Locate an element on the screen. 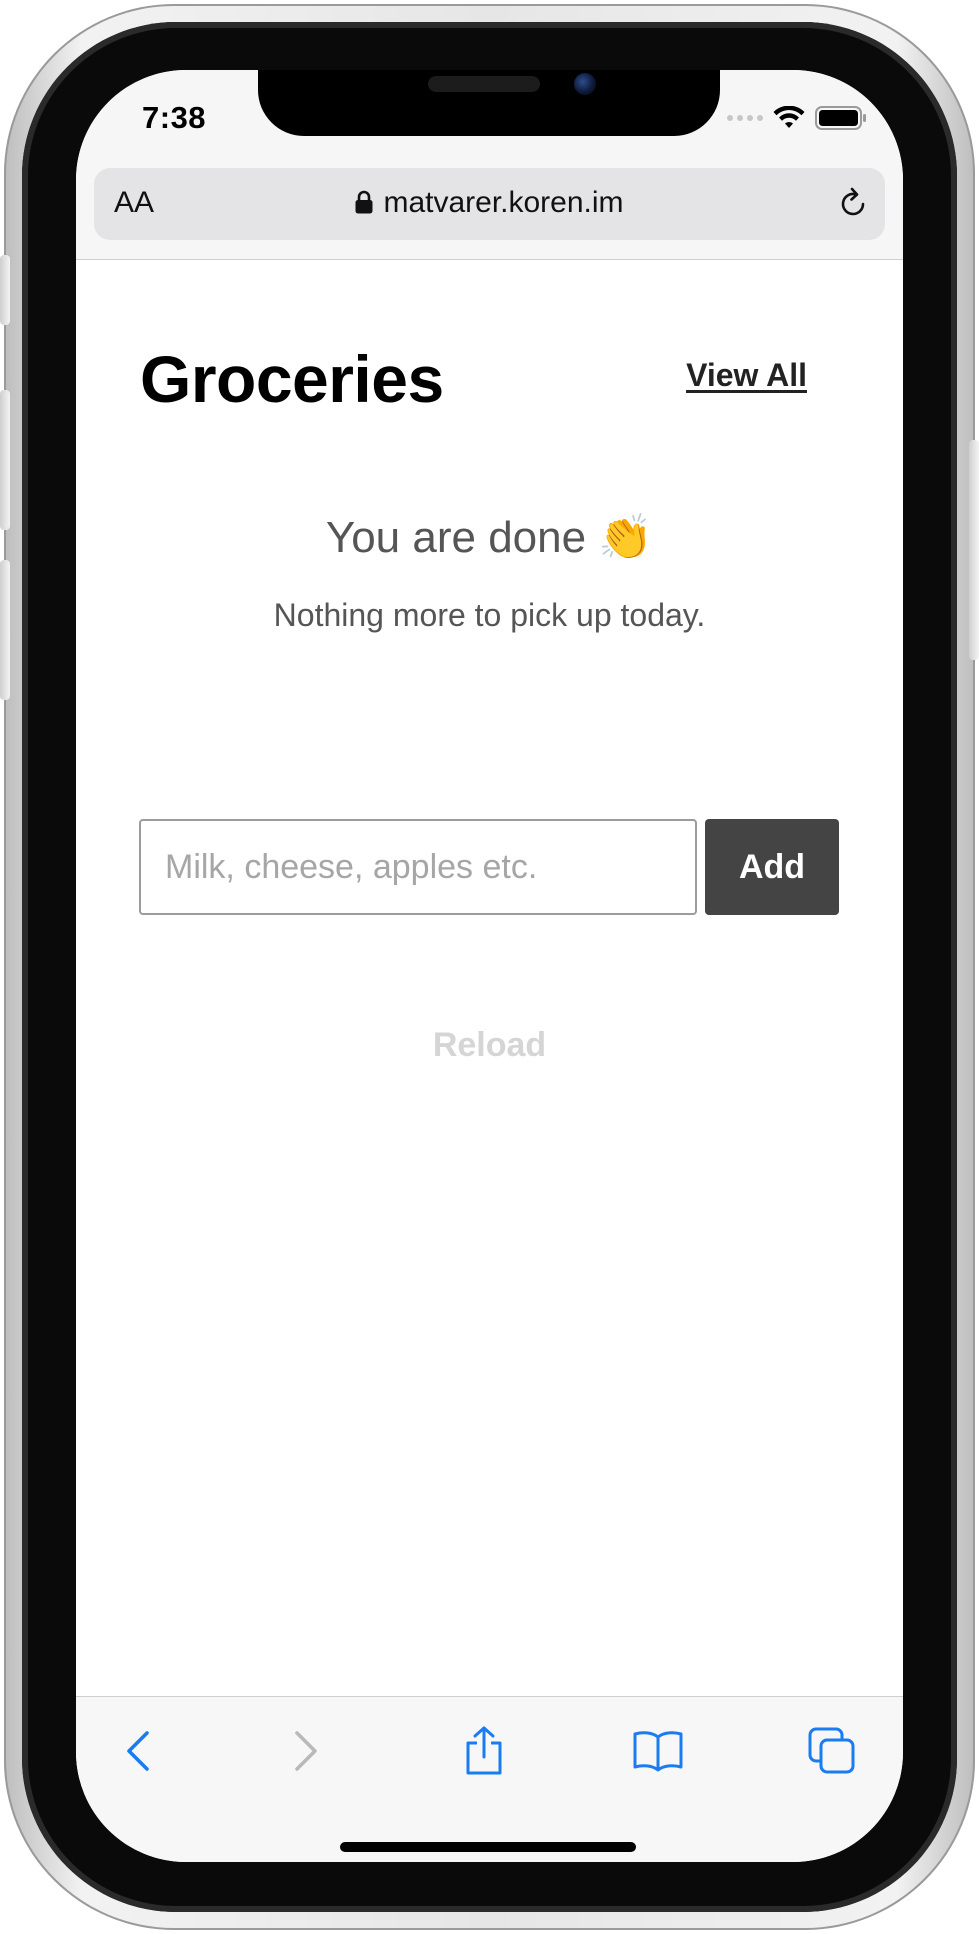 Image resolution: width=979 pixels, height=1934 pixels. page-title: Groceries is located at coordinates (292, 379).